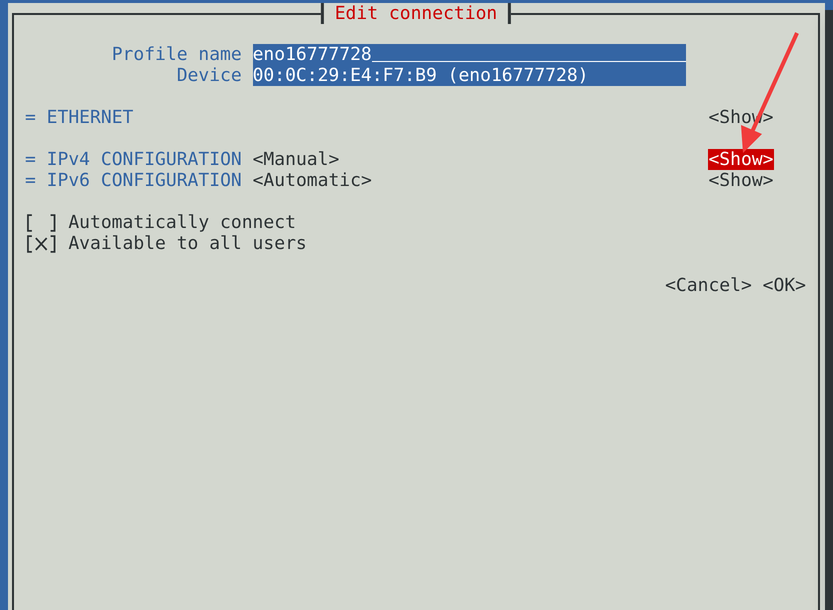 The width and height of the screenshot is (833, 610). Describe the element at coordinates (416, 13) in the screenshot. I see `dialog-title: Edit connection` at that location.